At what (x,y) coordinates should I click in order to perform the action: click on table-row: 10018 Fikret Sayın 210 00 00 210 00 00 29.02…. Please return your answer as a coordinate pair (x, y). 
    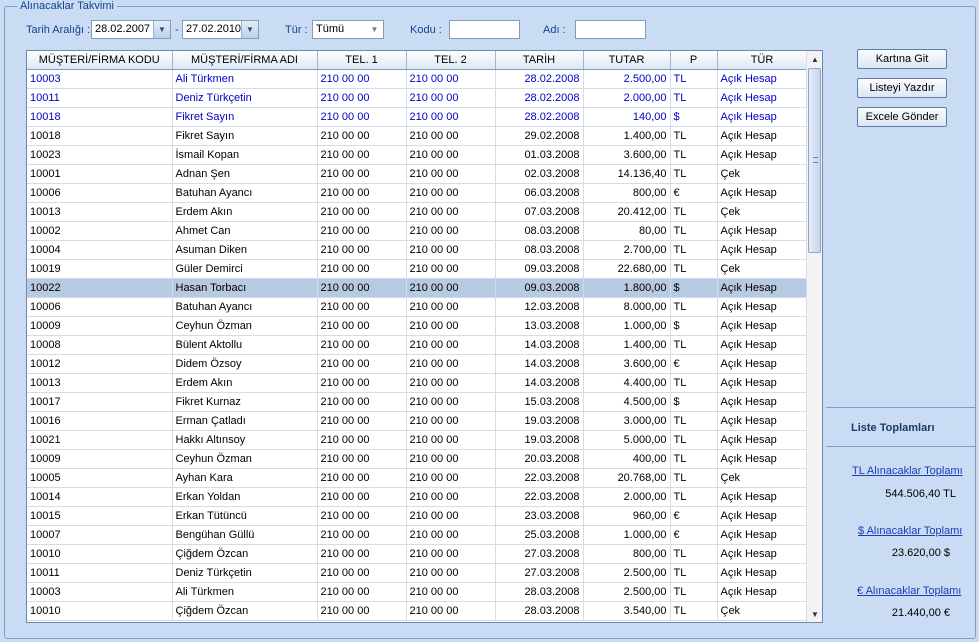
    Looking at the image, I should click on (417, 136).